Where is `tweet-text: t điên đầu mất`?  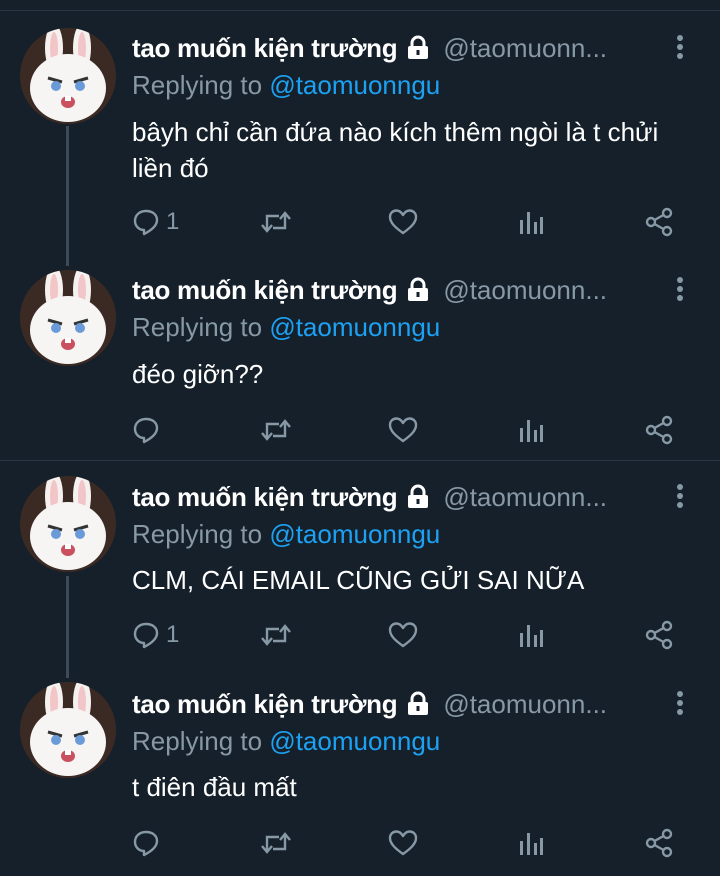
tweet-text: t điên đầu mất is located at coordinates (214, 787).